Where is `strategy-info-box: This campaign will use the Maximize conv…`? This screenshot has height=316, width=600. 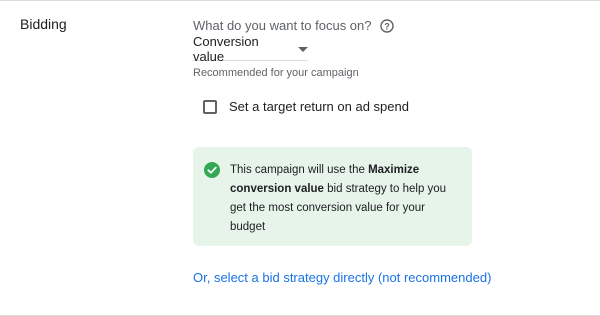 strategy-info-box: This campaign will use the Maximize conv… is located at coordinates (332, 196).